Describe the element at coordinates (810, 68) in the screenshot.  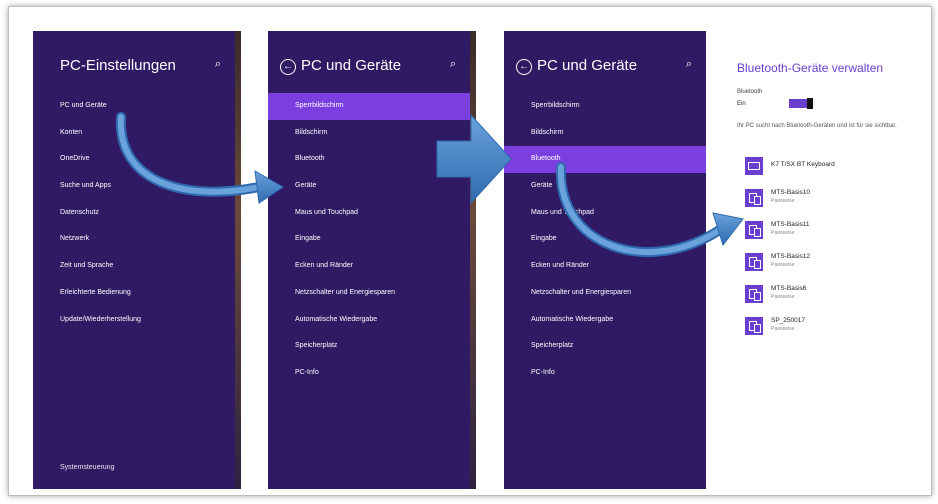
I see `bluetooth-title: Bluetooth-Geräte verwalten` at that location.